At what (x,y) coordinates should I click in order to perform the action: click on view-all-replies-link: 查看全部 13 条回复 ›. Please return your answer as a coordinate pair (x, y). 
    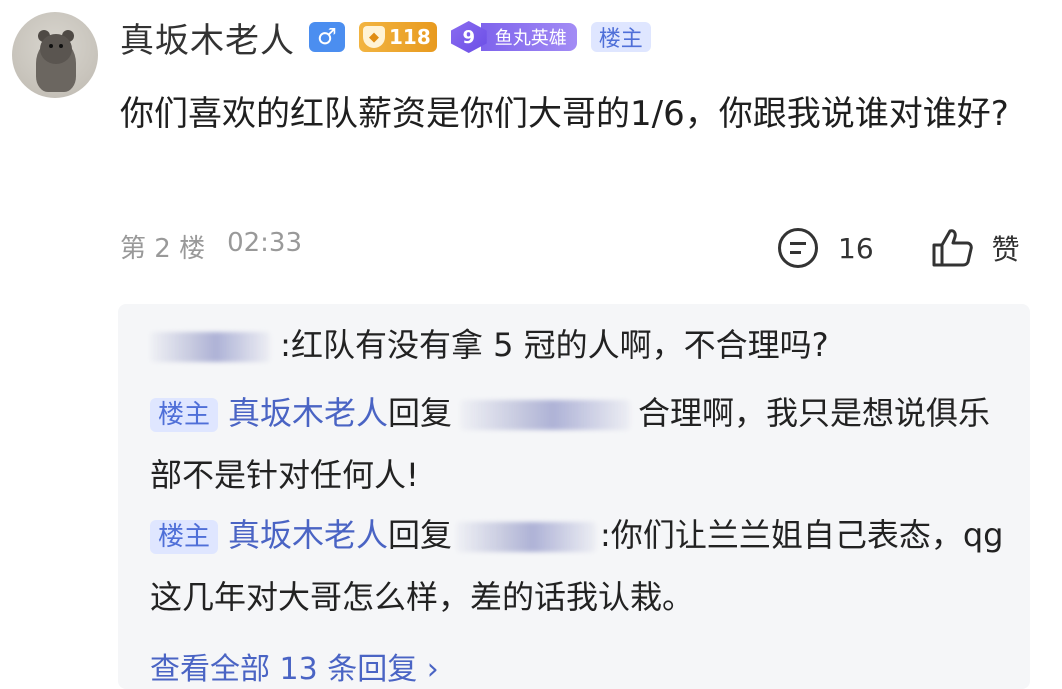
    Looking at the image, I should click on (294, 666).